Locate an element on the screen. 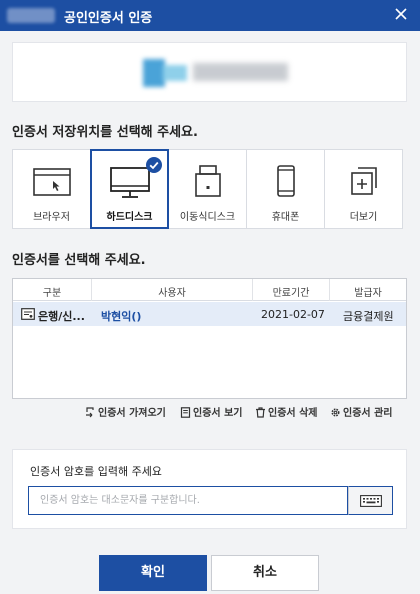 This screenshot has width=420, height=594. view-cert-button: 인증서 보기 is located at coordinates (211, 411).